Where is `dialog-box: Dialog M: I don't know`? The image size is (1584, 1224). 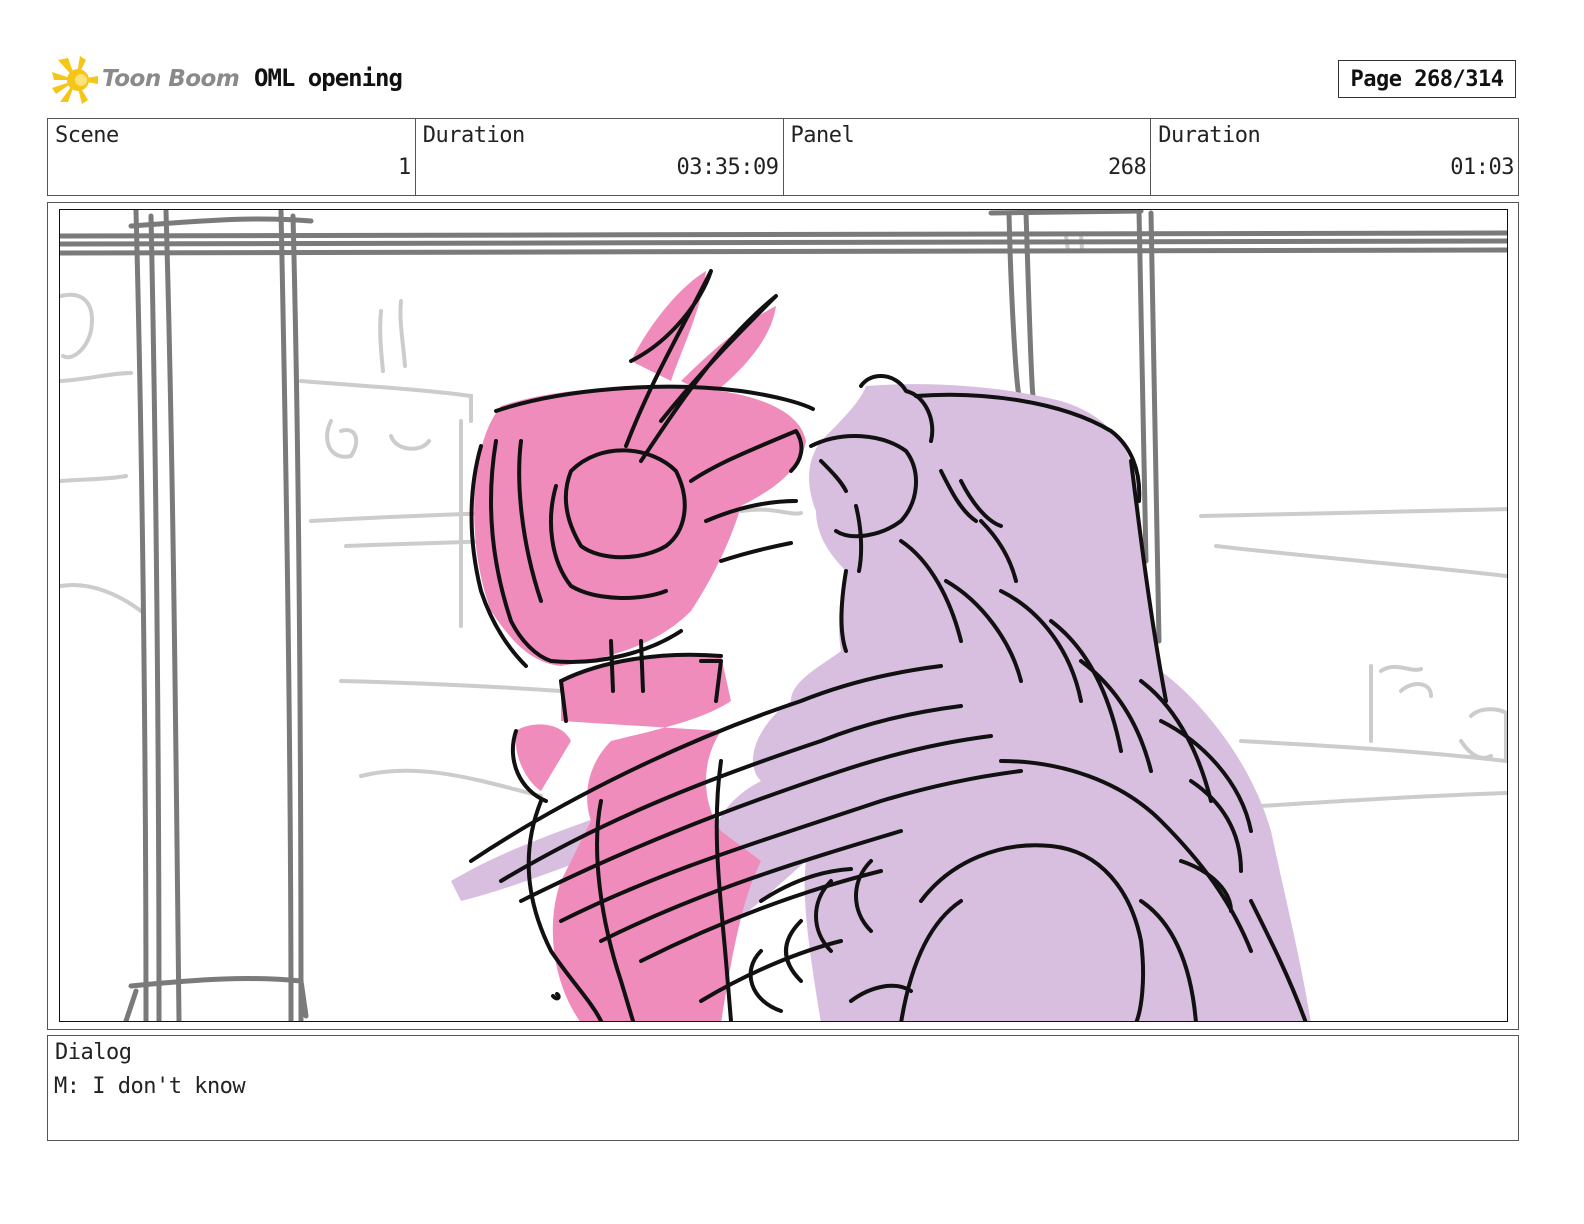 dialog-box: Dialog M: I don't know is located at coordinates (783, 1088).